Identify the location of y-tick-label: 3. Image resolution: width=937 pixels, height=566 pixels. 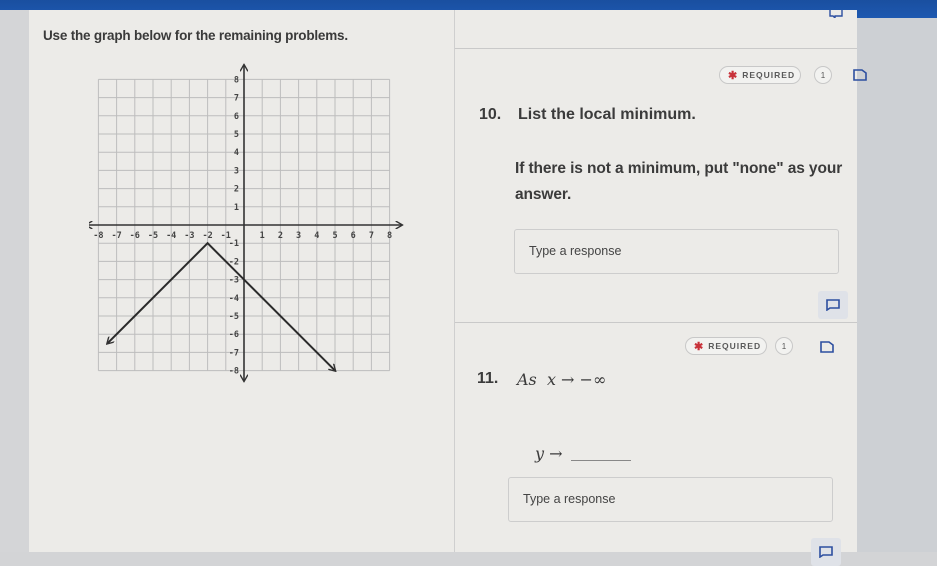
(236, 171).